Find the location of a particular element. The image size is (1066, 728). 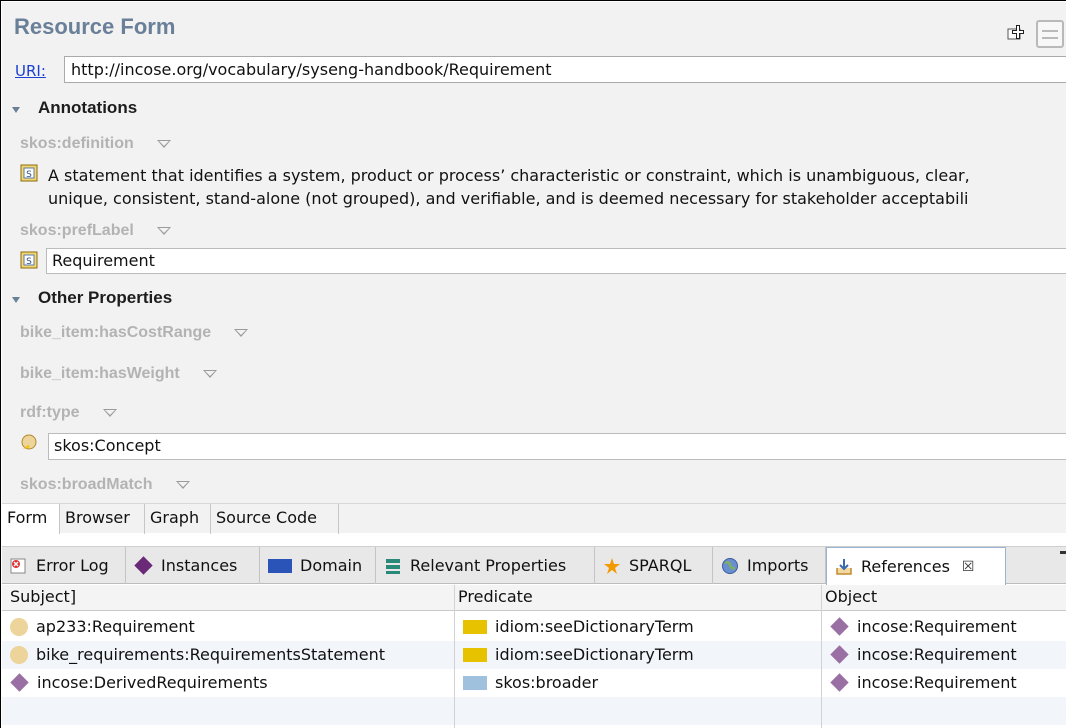

weight-property: bike_item:hasWeight is located at coordinates (118, 375).